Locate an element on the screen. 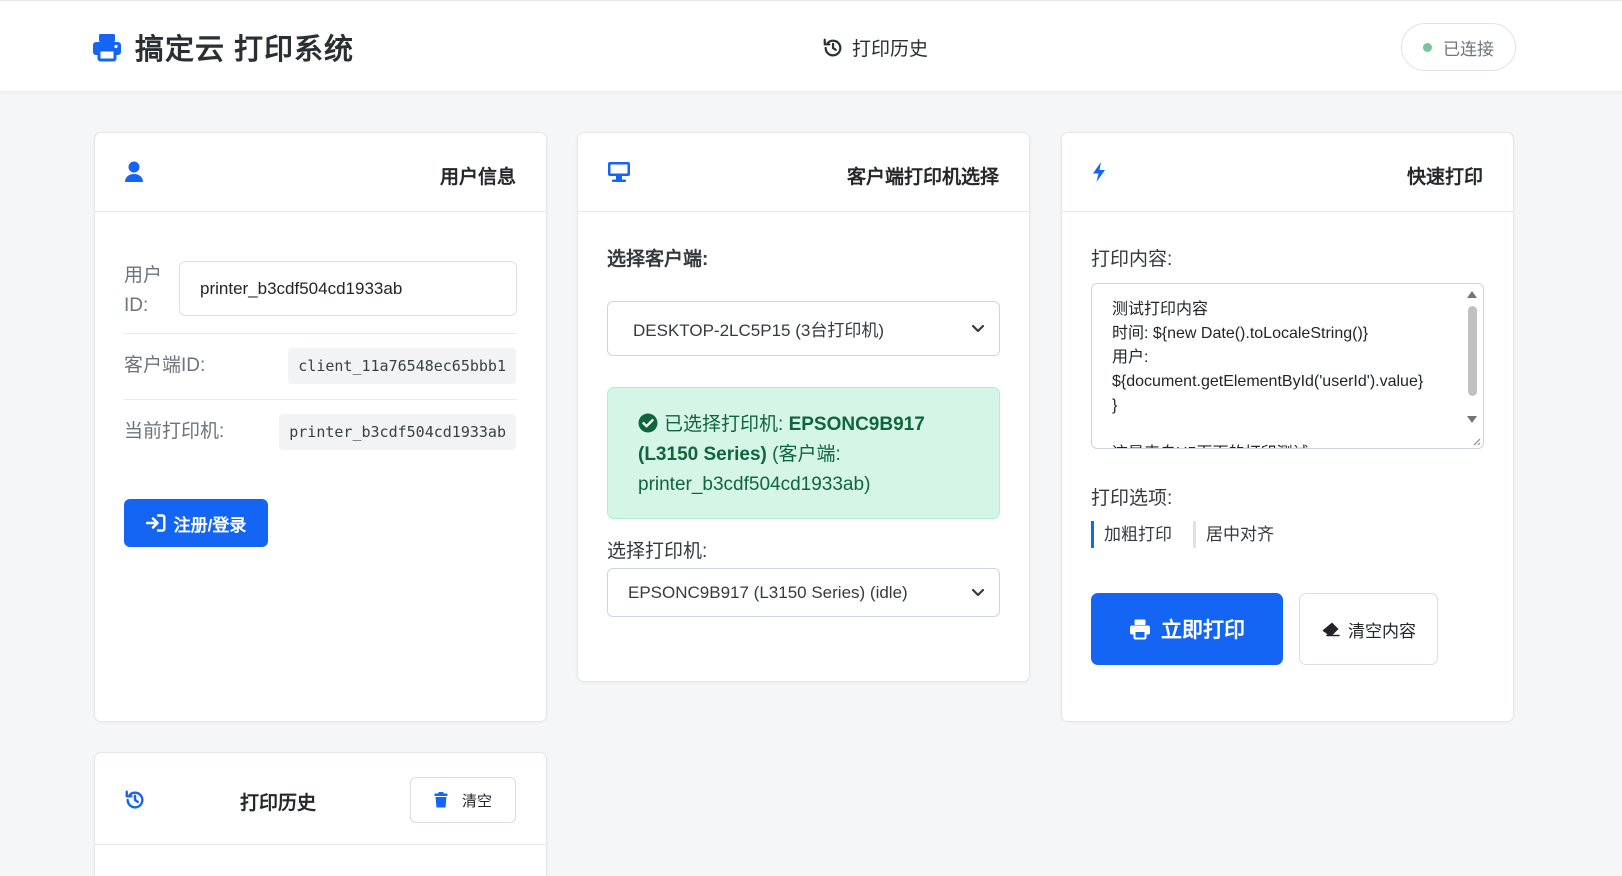  clear-history-label: 清空 is located at coordinates (476, 801).